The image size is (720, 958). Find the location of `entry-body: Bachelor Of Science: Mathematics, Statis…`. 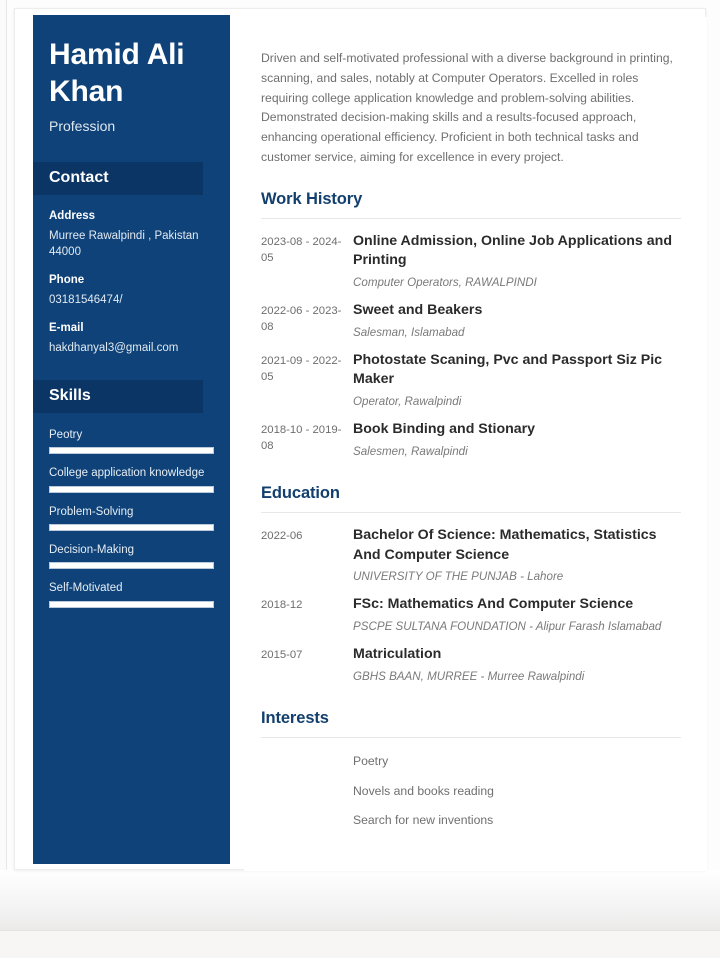

entry-body: Bachelor Of Science: Mathematics, Statis… is located at coordinates (517, 555).